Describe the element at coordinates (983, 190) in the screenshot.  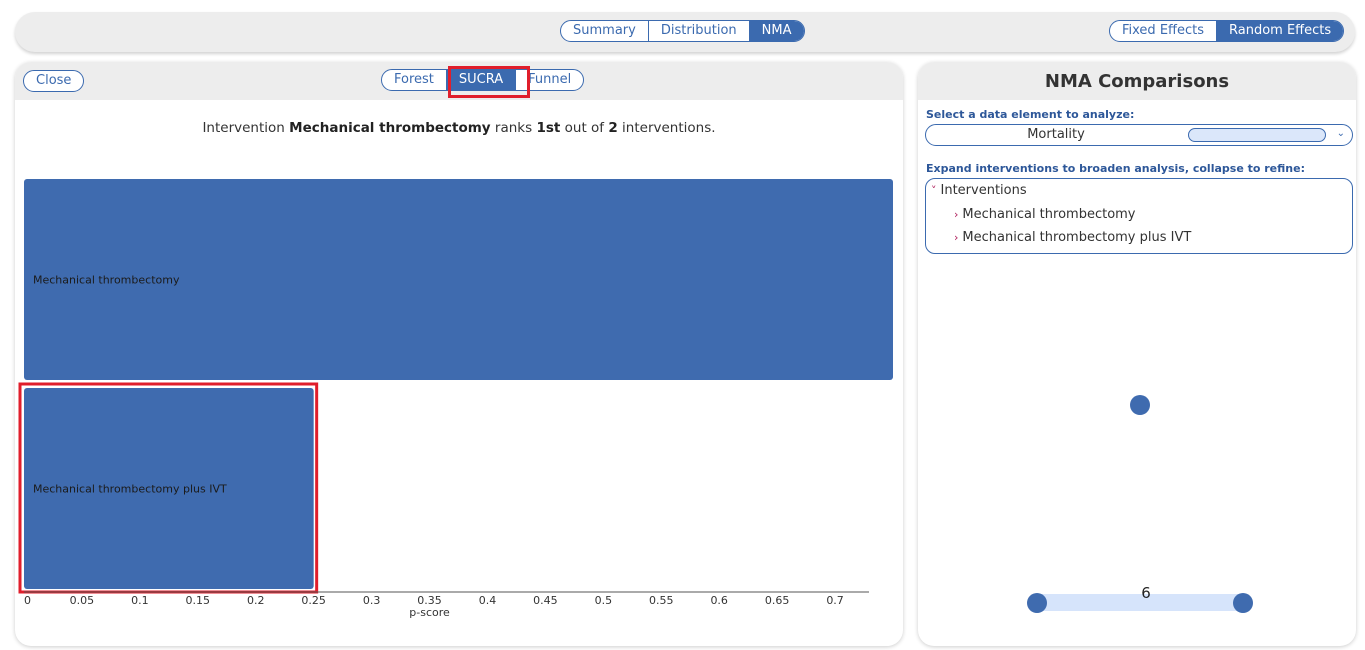
I see `tree-root-label: Interventions` at that location.